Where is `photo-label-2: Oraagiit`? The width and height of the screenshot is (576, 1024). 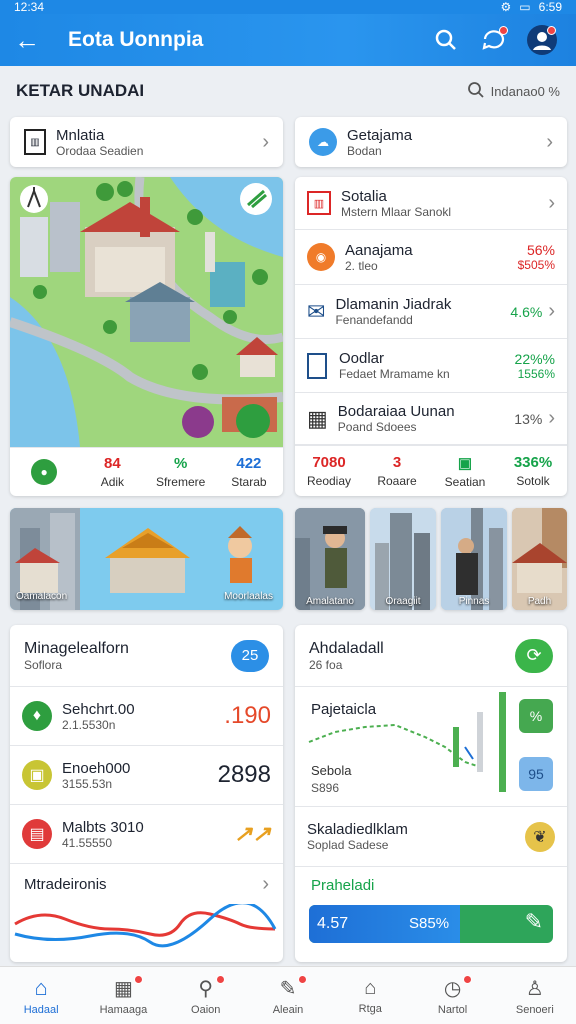 photo-label-2: Oraagiit is located at coordinates (403, 601).